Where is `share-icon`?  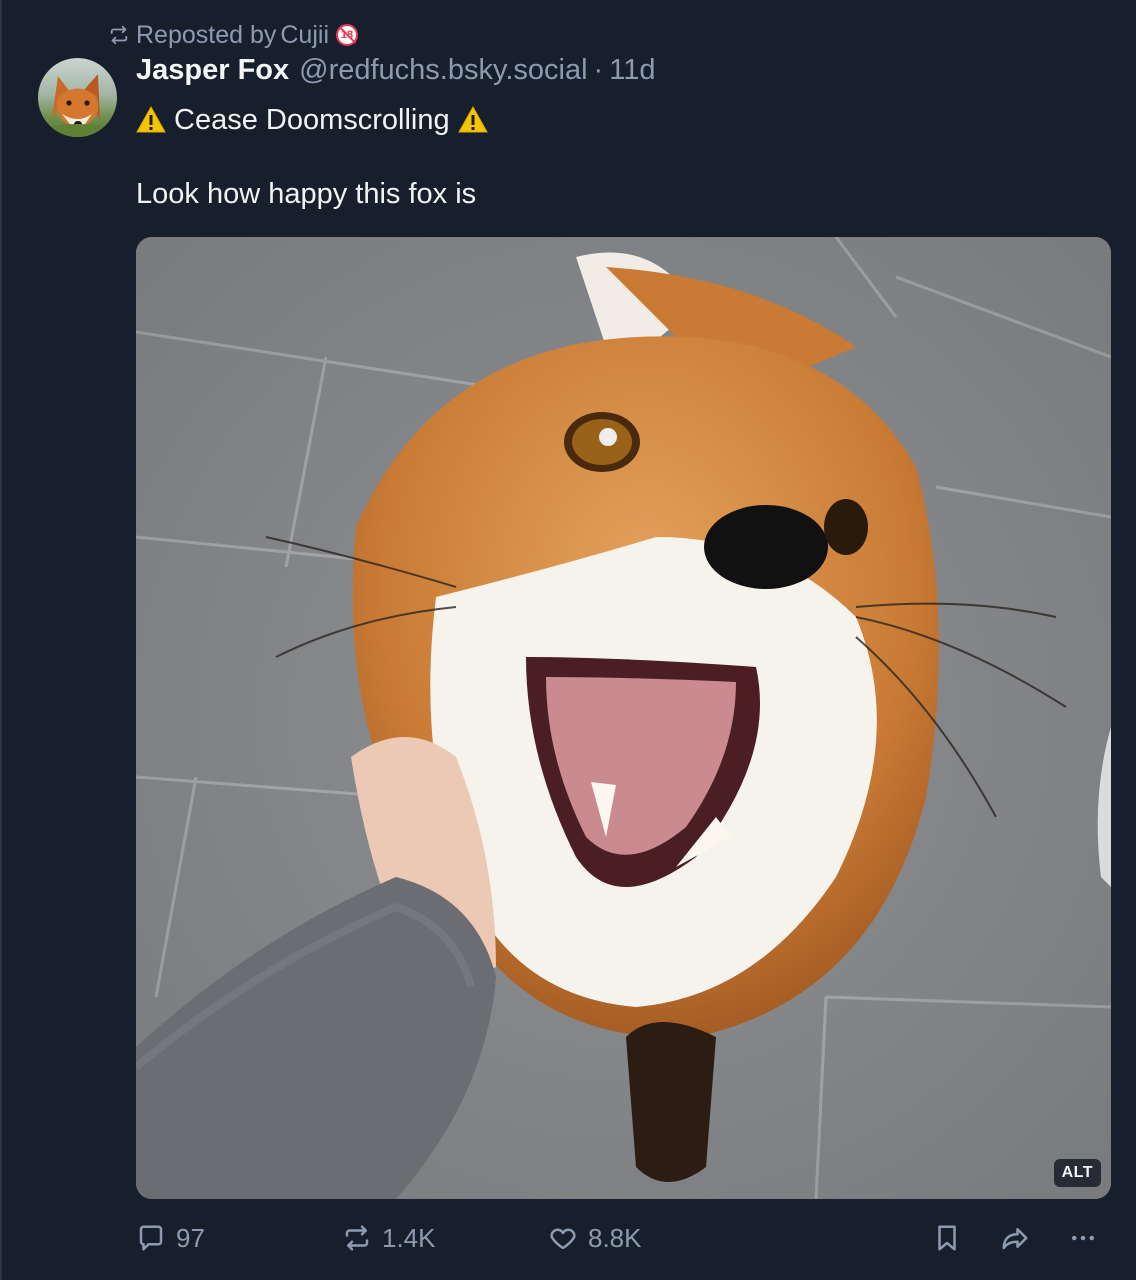
share-icon is located at coordinates (1015, 1239).